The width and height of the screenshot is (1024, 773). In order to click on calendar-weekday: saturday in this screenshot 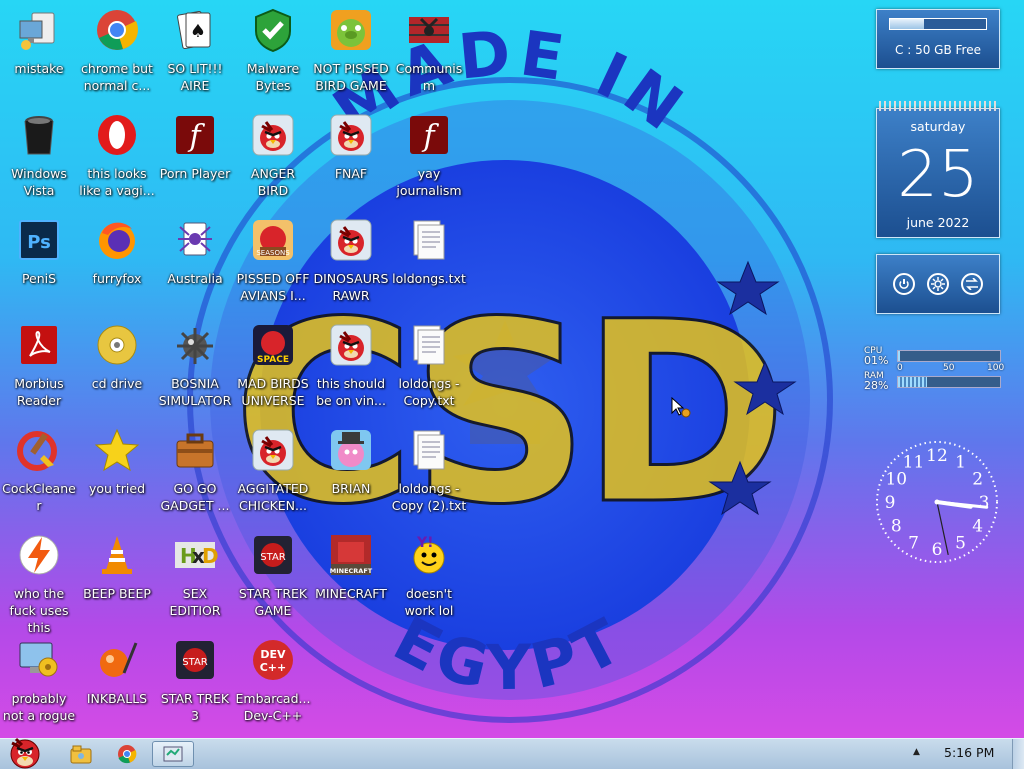, I will do `click(938, 126)`.